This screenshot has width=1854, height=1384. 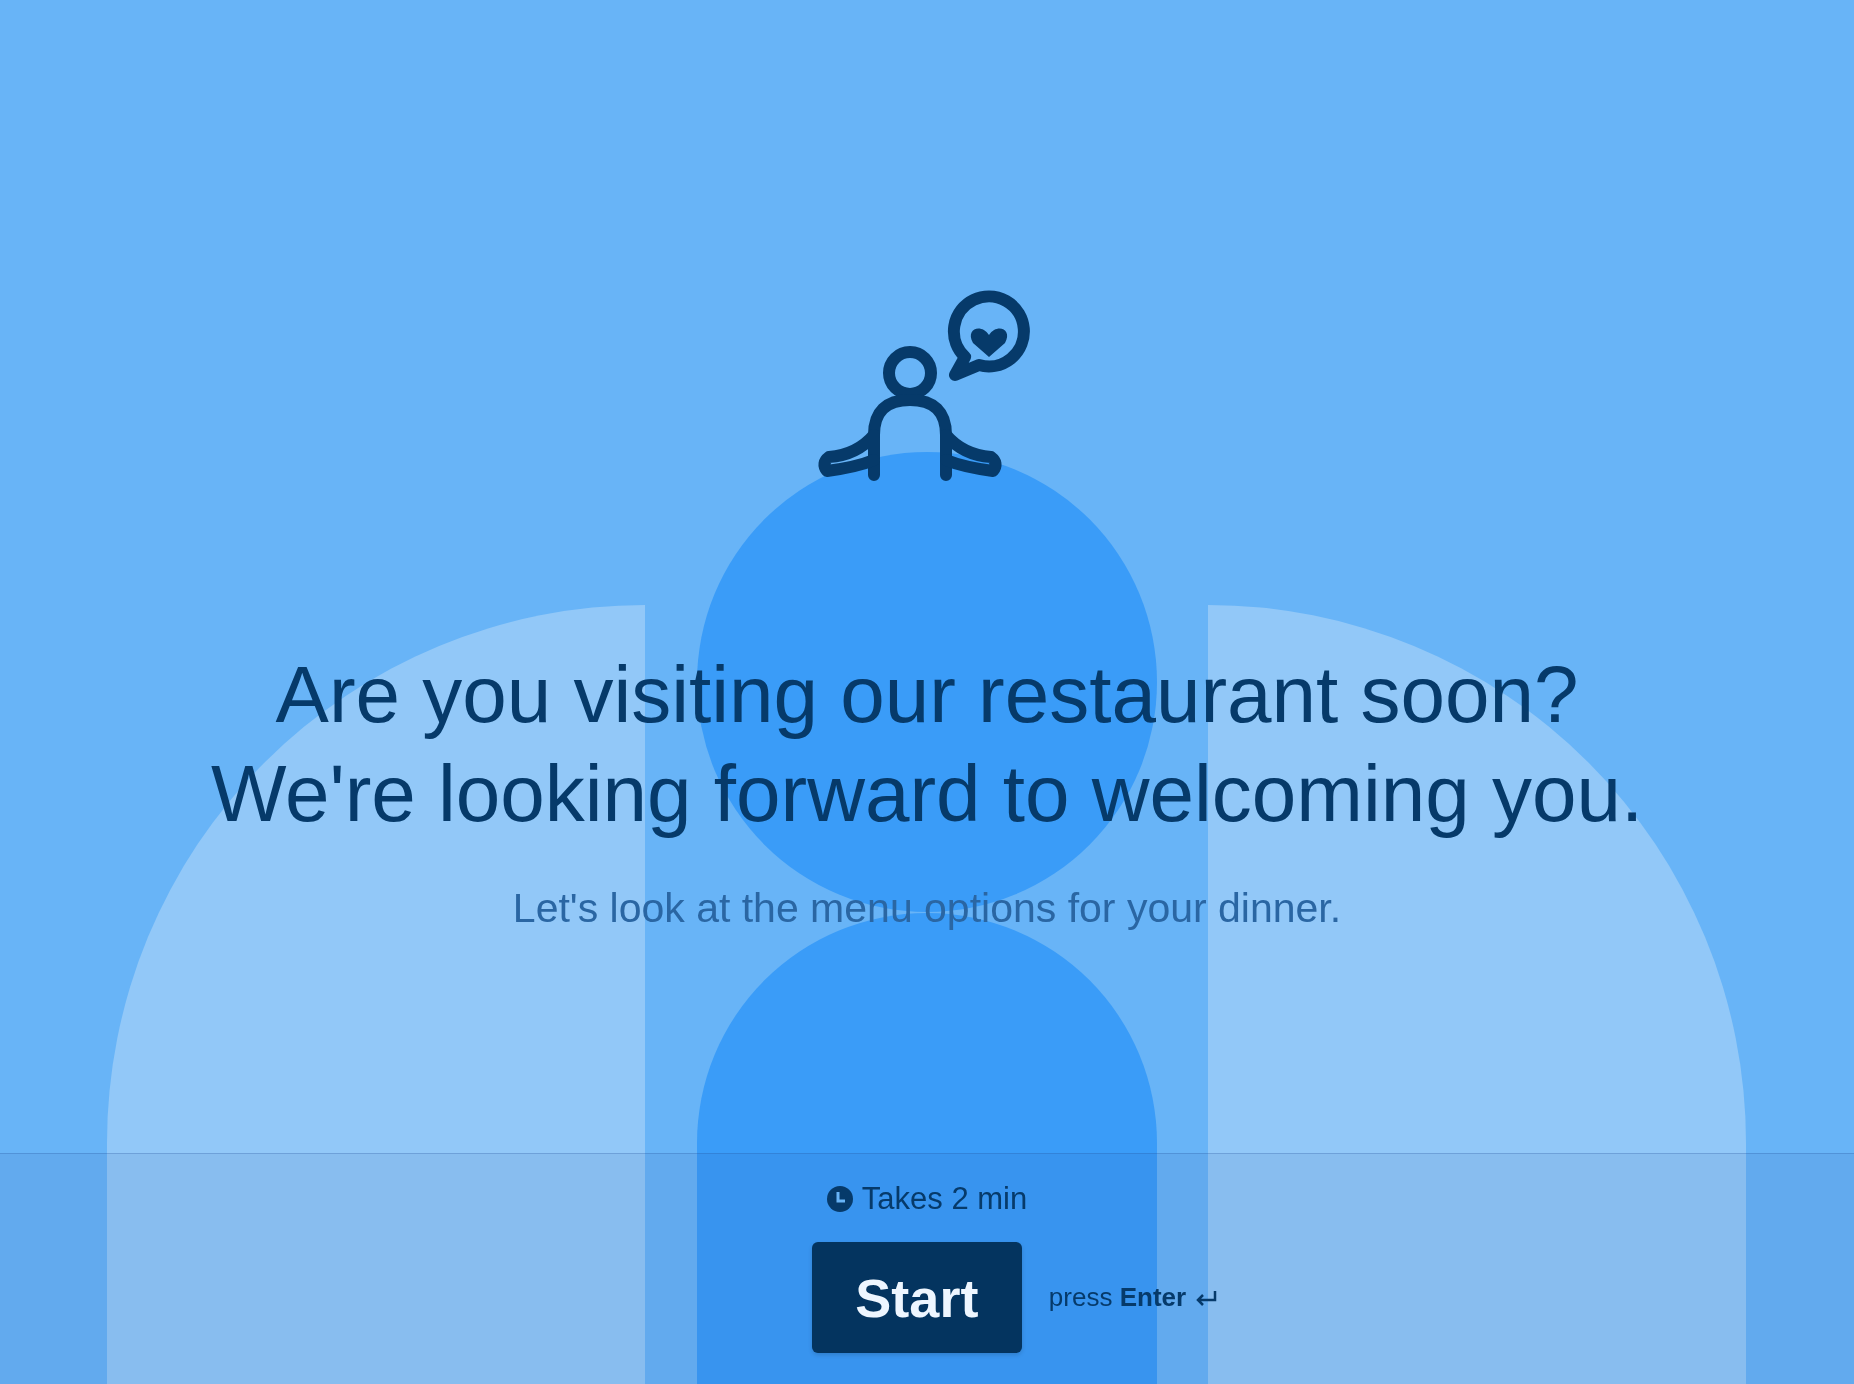 What do you see at coordinates (927, 695) in the screenshot?
I see `welcome-heading: Are you visiting our restaurant soon?` at bounding box center [927, 695].